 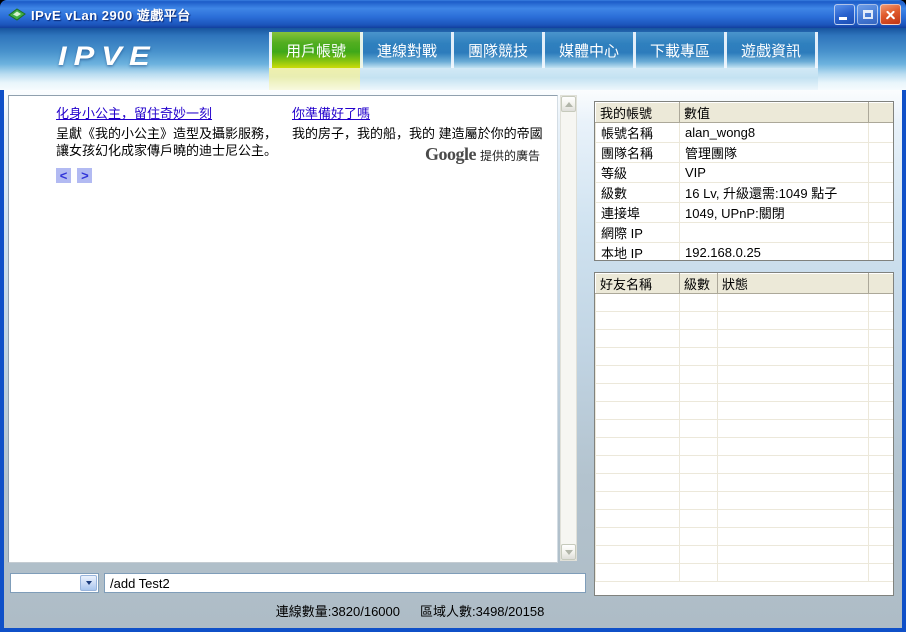 What do you see at coordinates (498, 61) in the screenshot?
I see `tab-team-competition: 團隊競技` at bounding box center [498, 61].